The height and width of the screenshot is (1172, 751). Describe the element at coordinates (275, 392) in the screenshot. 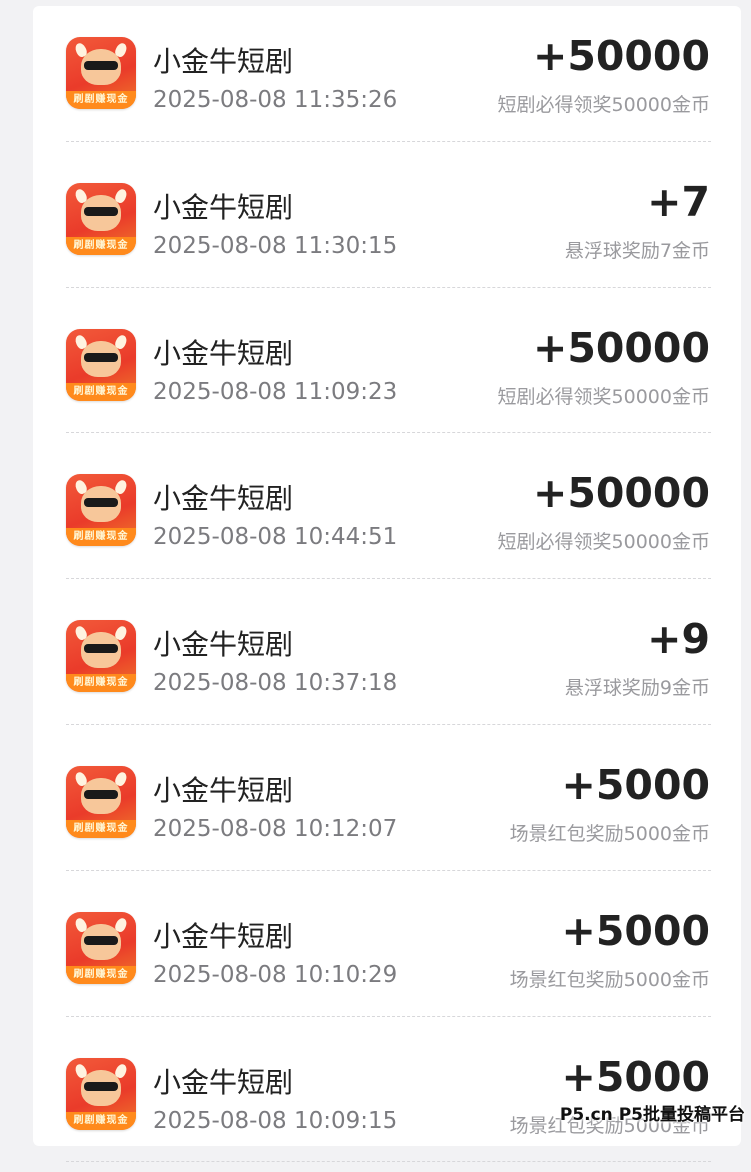

I see `record-time: 2025-08-08 11:09:23` at that location.